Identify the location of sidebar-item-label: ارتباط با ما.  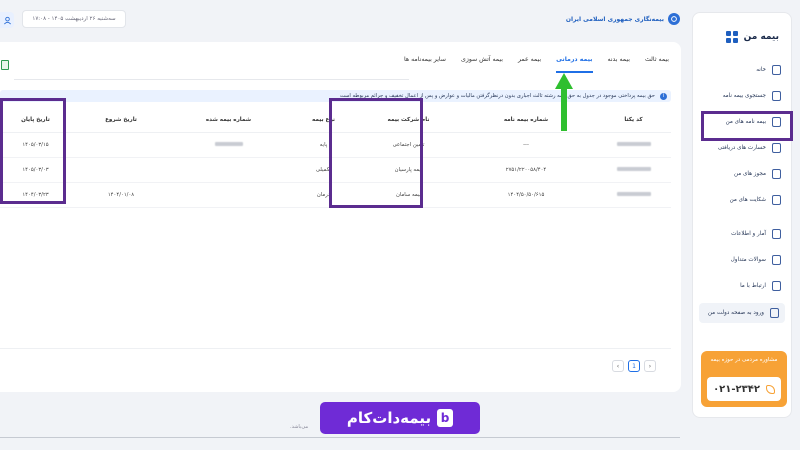
(753, 286).